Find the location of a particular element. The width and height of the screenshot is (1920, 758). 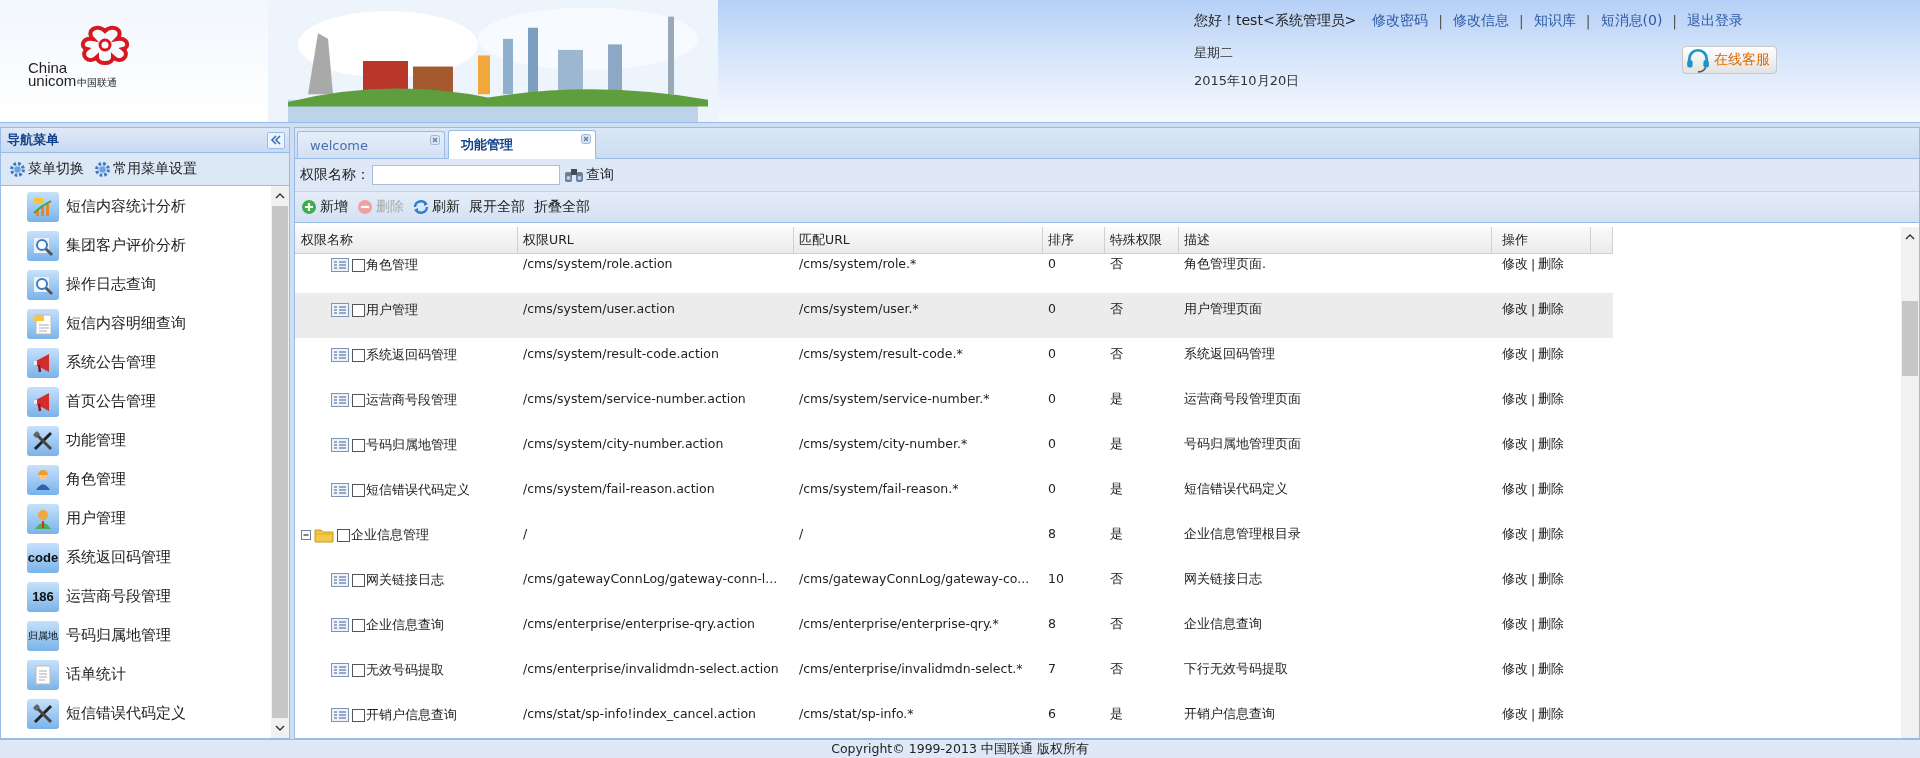

tab: welcome is located at coordinates (371, 144).